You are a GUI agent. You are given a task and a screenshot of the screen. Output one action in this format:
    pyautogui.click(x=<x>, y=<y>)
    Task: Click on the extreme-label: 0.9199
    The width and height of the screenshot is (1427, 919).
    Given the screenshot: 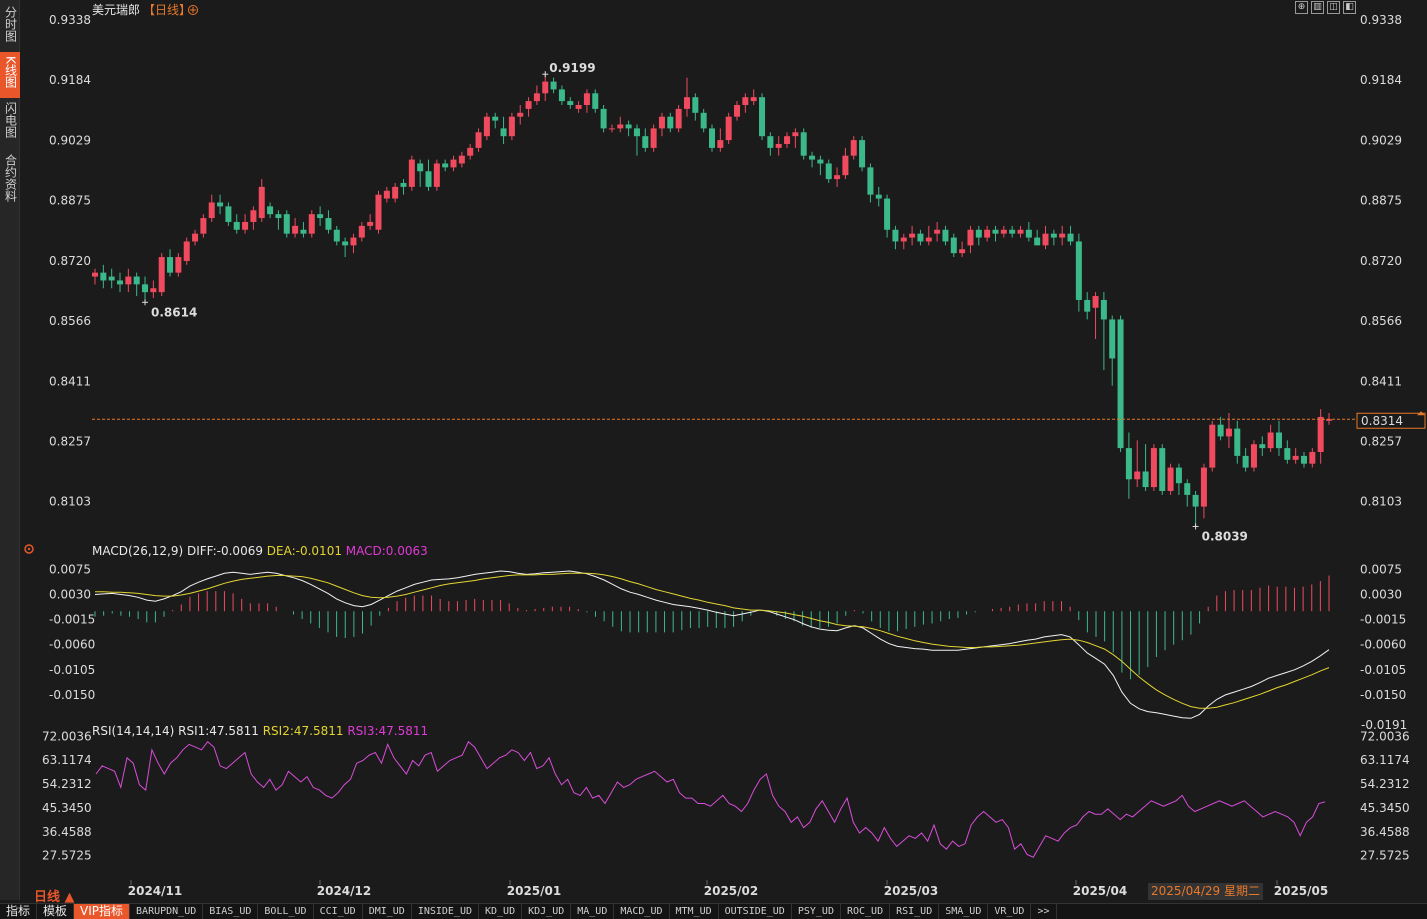 What is the action you would take?
    pyautogui.click(x=572, y=68)
    